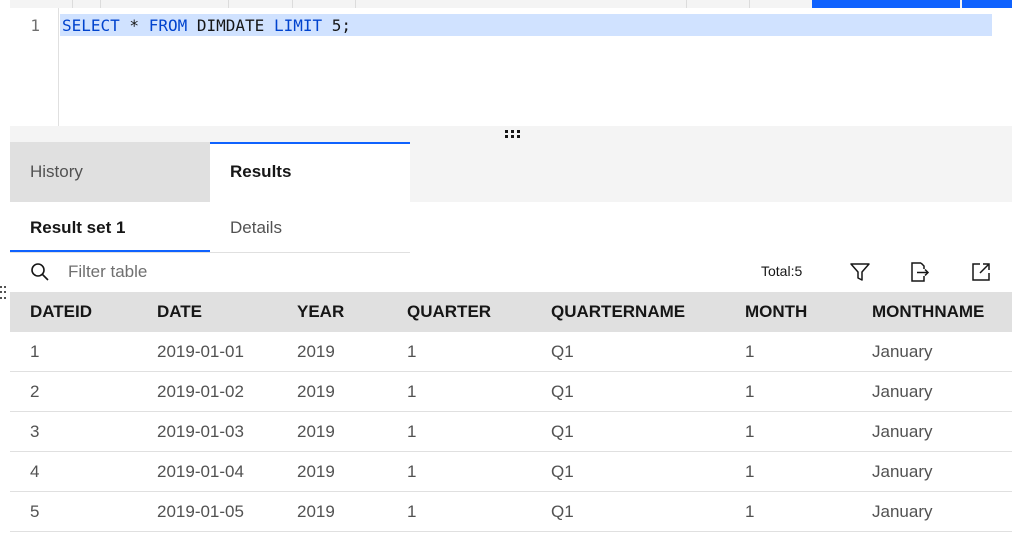 This screenshot has height=557, width=1030. What do you see at coordinates (73, 431) in the screenshot?
I see `table-cell: 3` at bounding box center [73, 431].